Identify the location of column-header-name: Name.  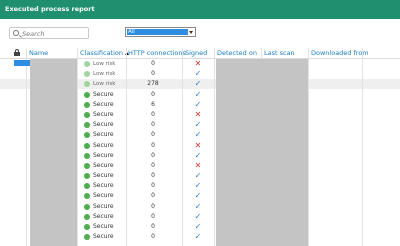
(38, 53).